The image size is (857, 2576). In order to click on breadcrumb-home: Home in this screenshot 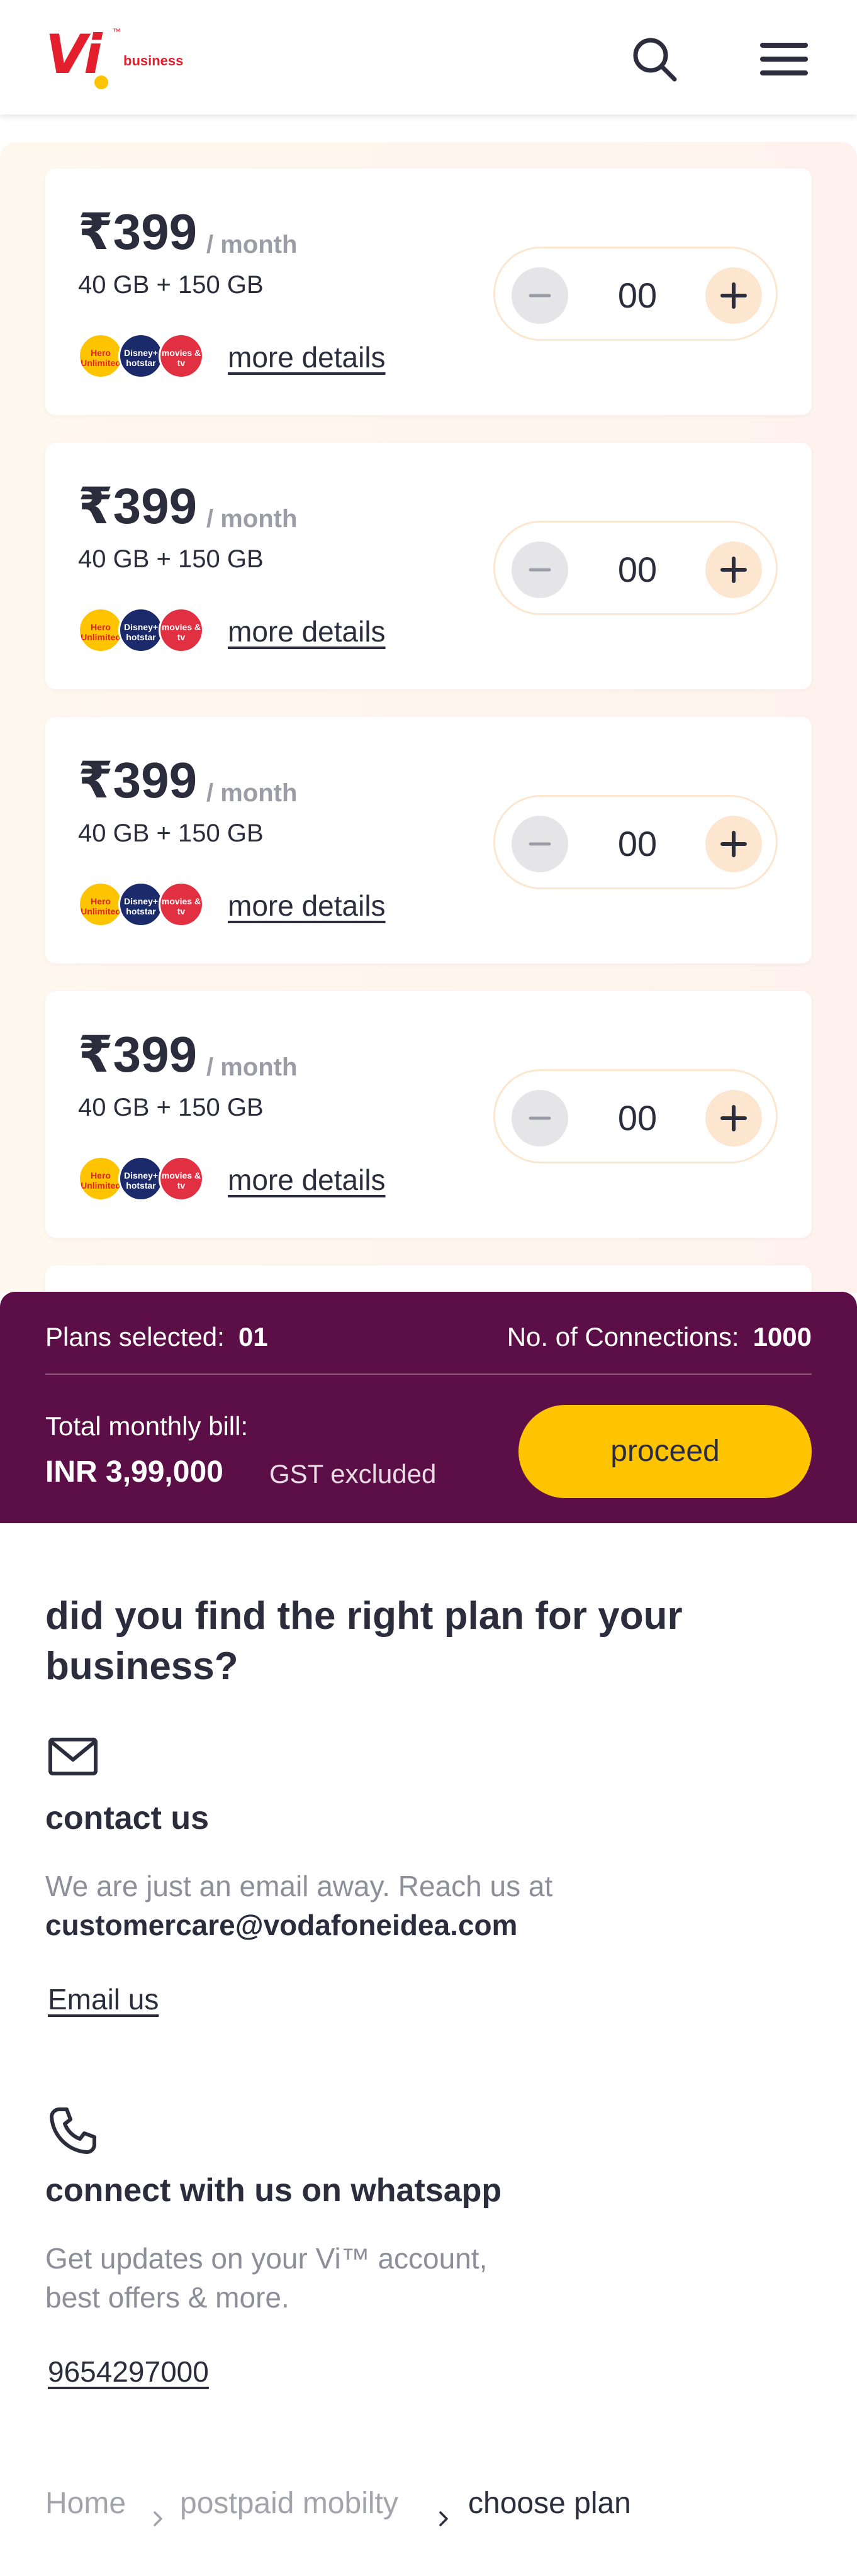, I will do `click(85, 2504)`.